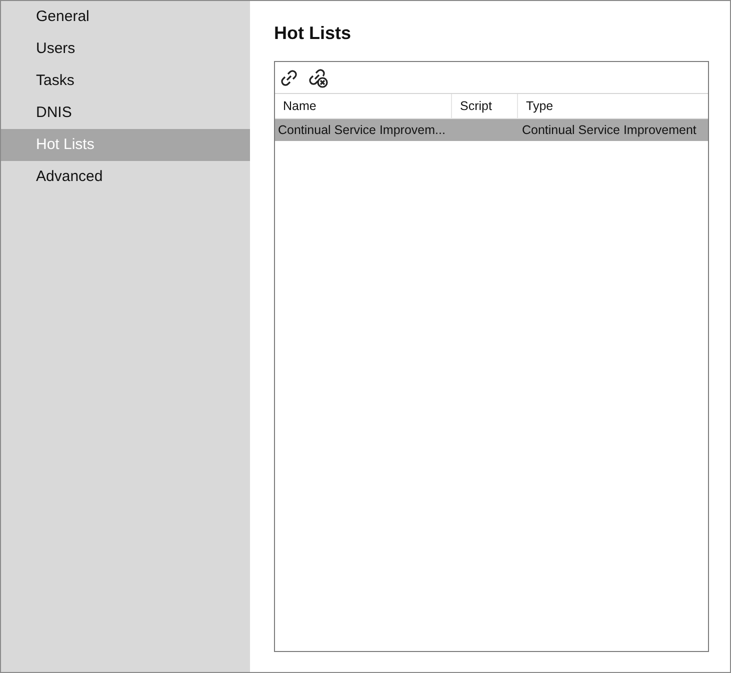 Image resolution: width=731 pixels, height=673 pixels. I want to click on link-icon, so click(289, 78).